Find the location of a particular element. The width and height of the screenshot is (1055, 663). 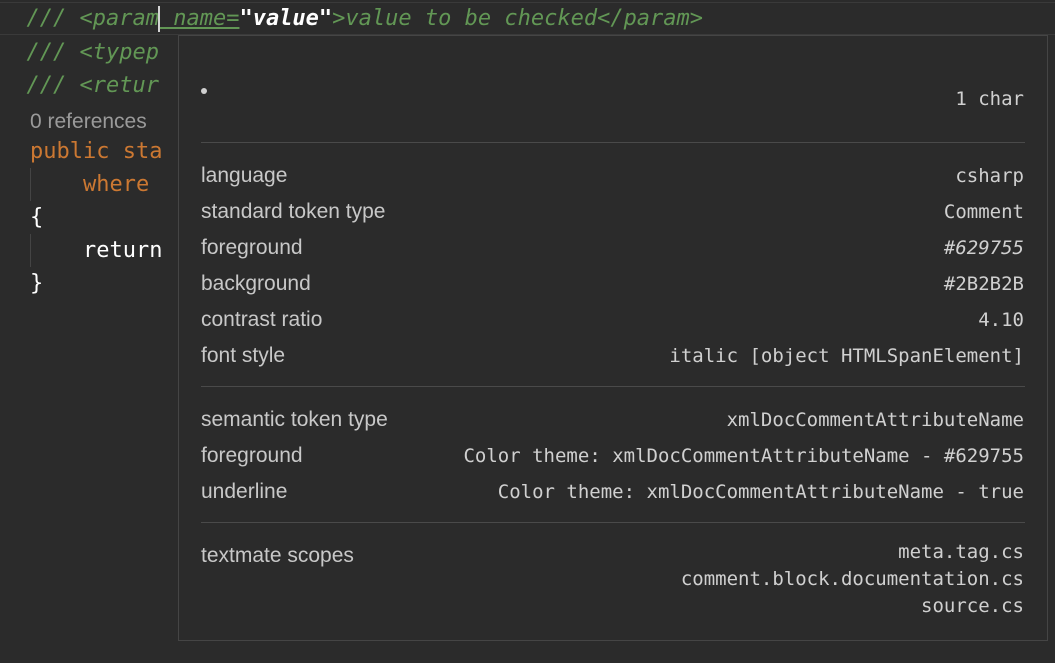

background-value: #2B2B2B is located at coordinates (983, 284).